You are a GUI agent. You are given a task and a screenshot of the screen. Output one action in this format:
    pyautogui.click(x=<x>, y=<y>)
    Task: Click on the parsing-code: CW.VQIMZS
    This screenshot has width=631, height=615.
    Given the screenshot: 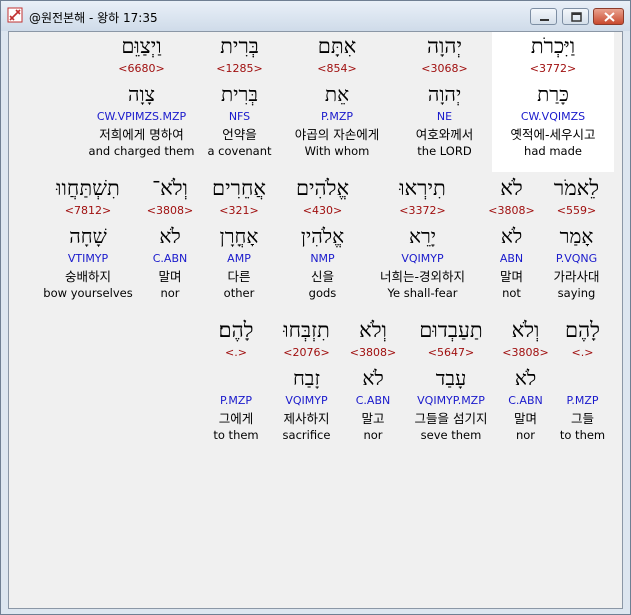 What is the action you would take?
    pyautogui.click(x=553, y=116)
    